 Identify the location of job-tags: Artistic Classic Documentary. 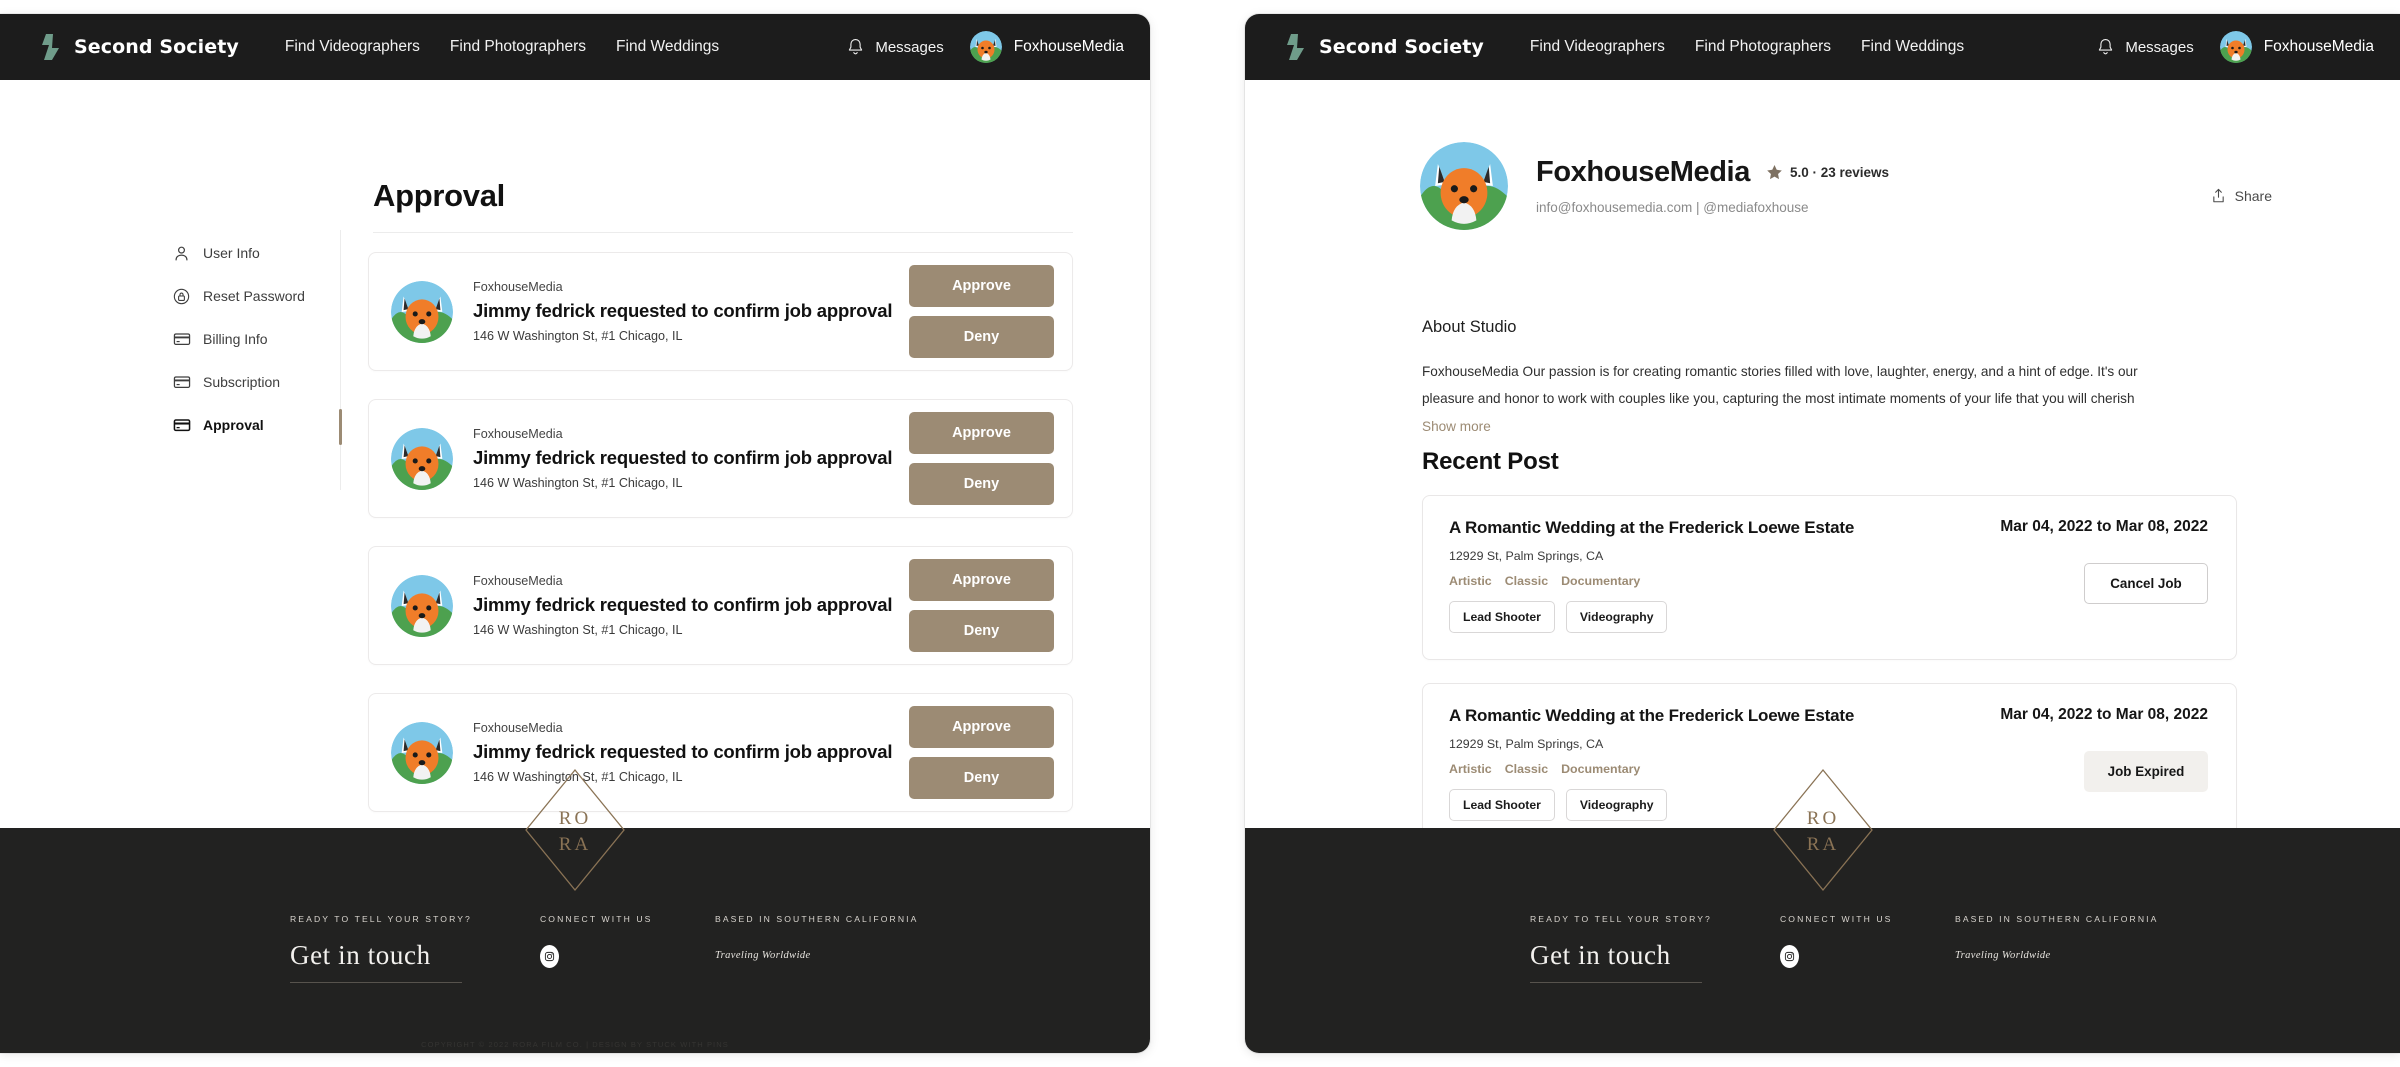
(1651, 769).